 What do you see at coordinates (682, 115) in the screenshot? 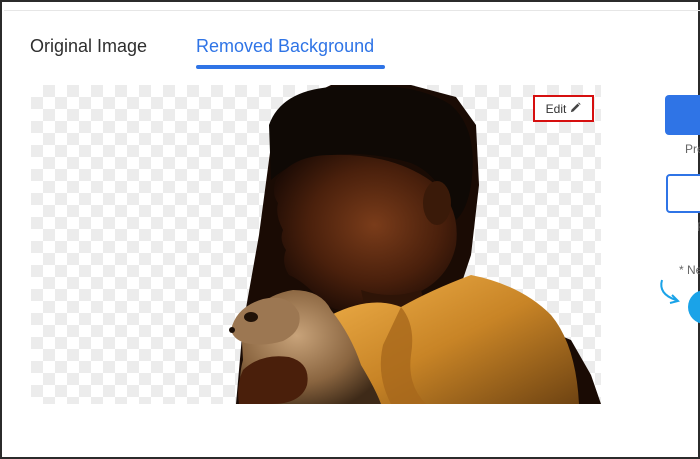
I see `side-action-button` at bounding box center [682, 115].